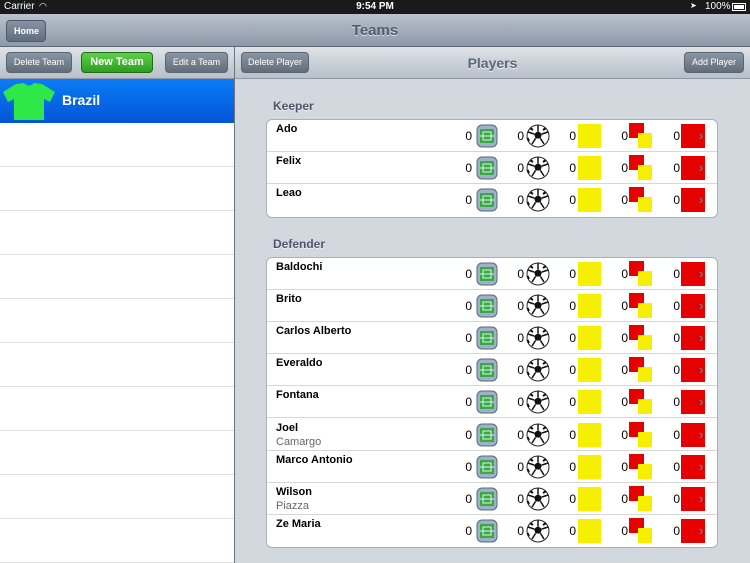 This screenshot has width=750, height=563. I want to click on edit-team-button: Edit a Team, so click(196, 62).